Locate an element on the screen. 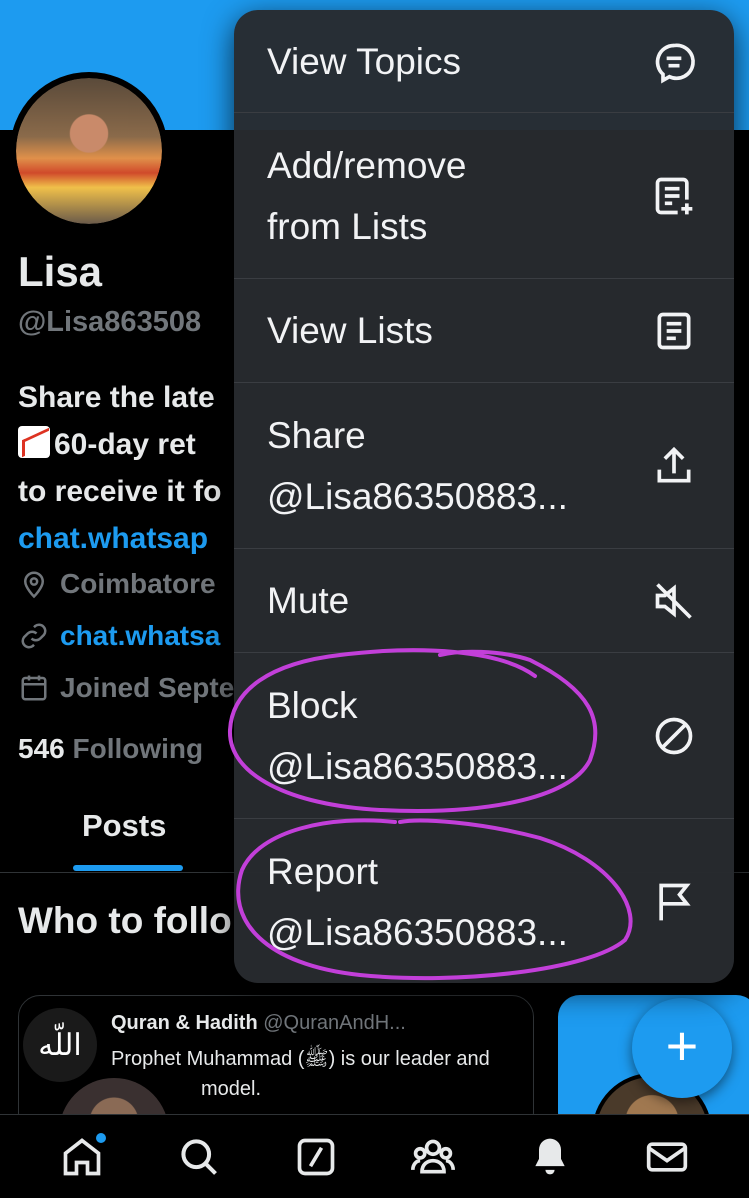 This screenshot has width=749, height=1198. menu-item-label: Share is located at coordinates (316, 435).